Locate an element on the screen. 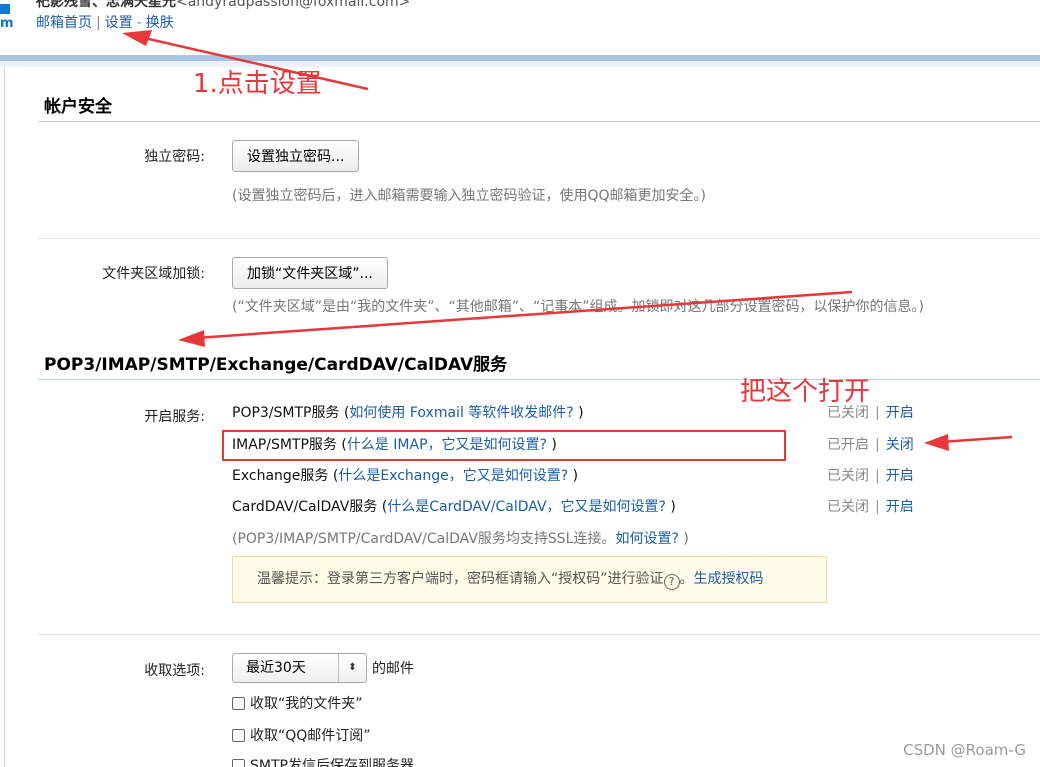 The width and height of the screenshot is (1040, 767). receive-period-select: 最近30天 ⬍ is located at coordinates (299, 668).